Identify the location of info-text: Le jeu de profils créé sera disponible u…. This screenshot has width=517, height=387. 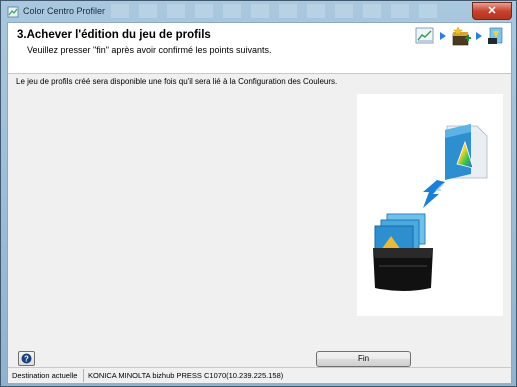
(177, 81).